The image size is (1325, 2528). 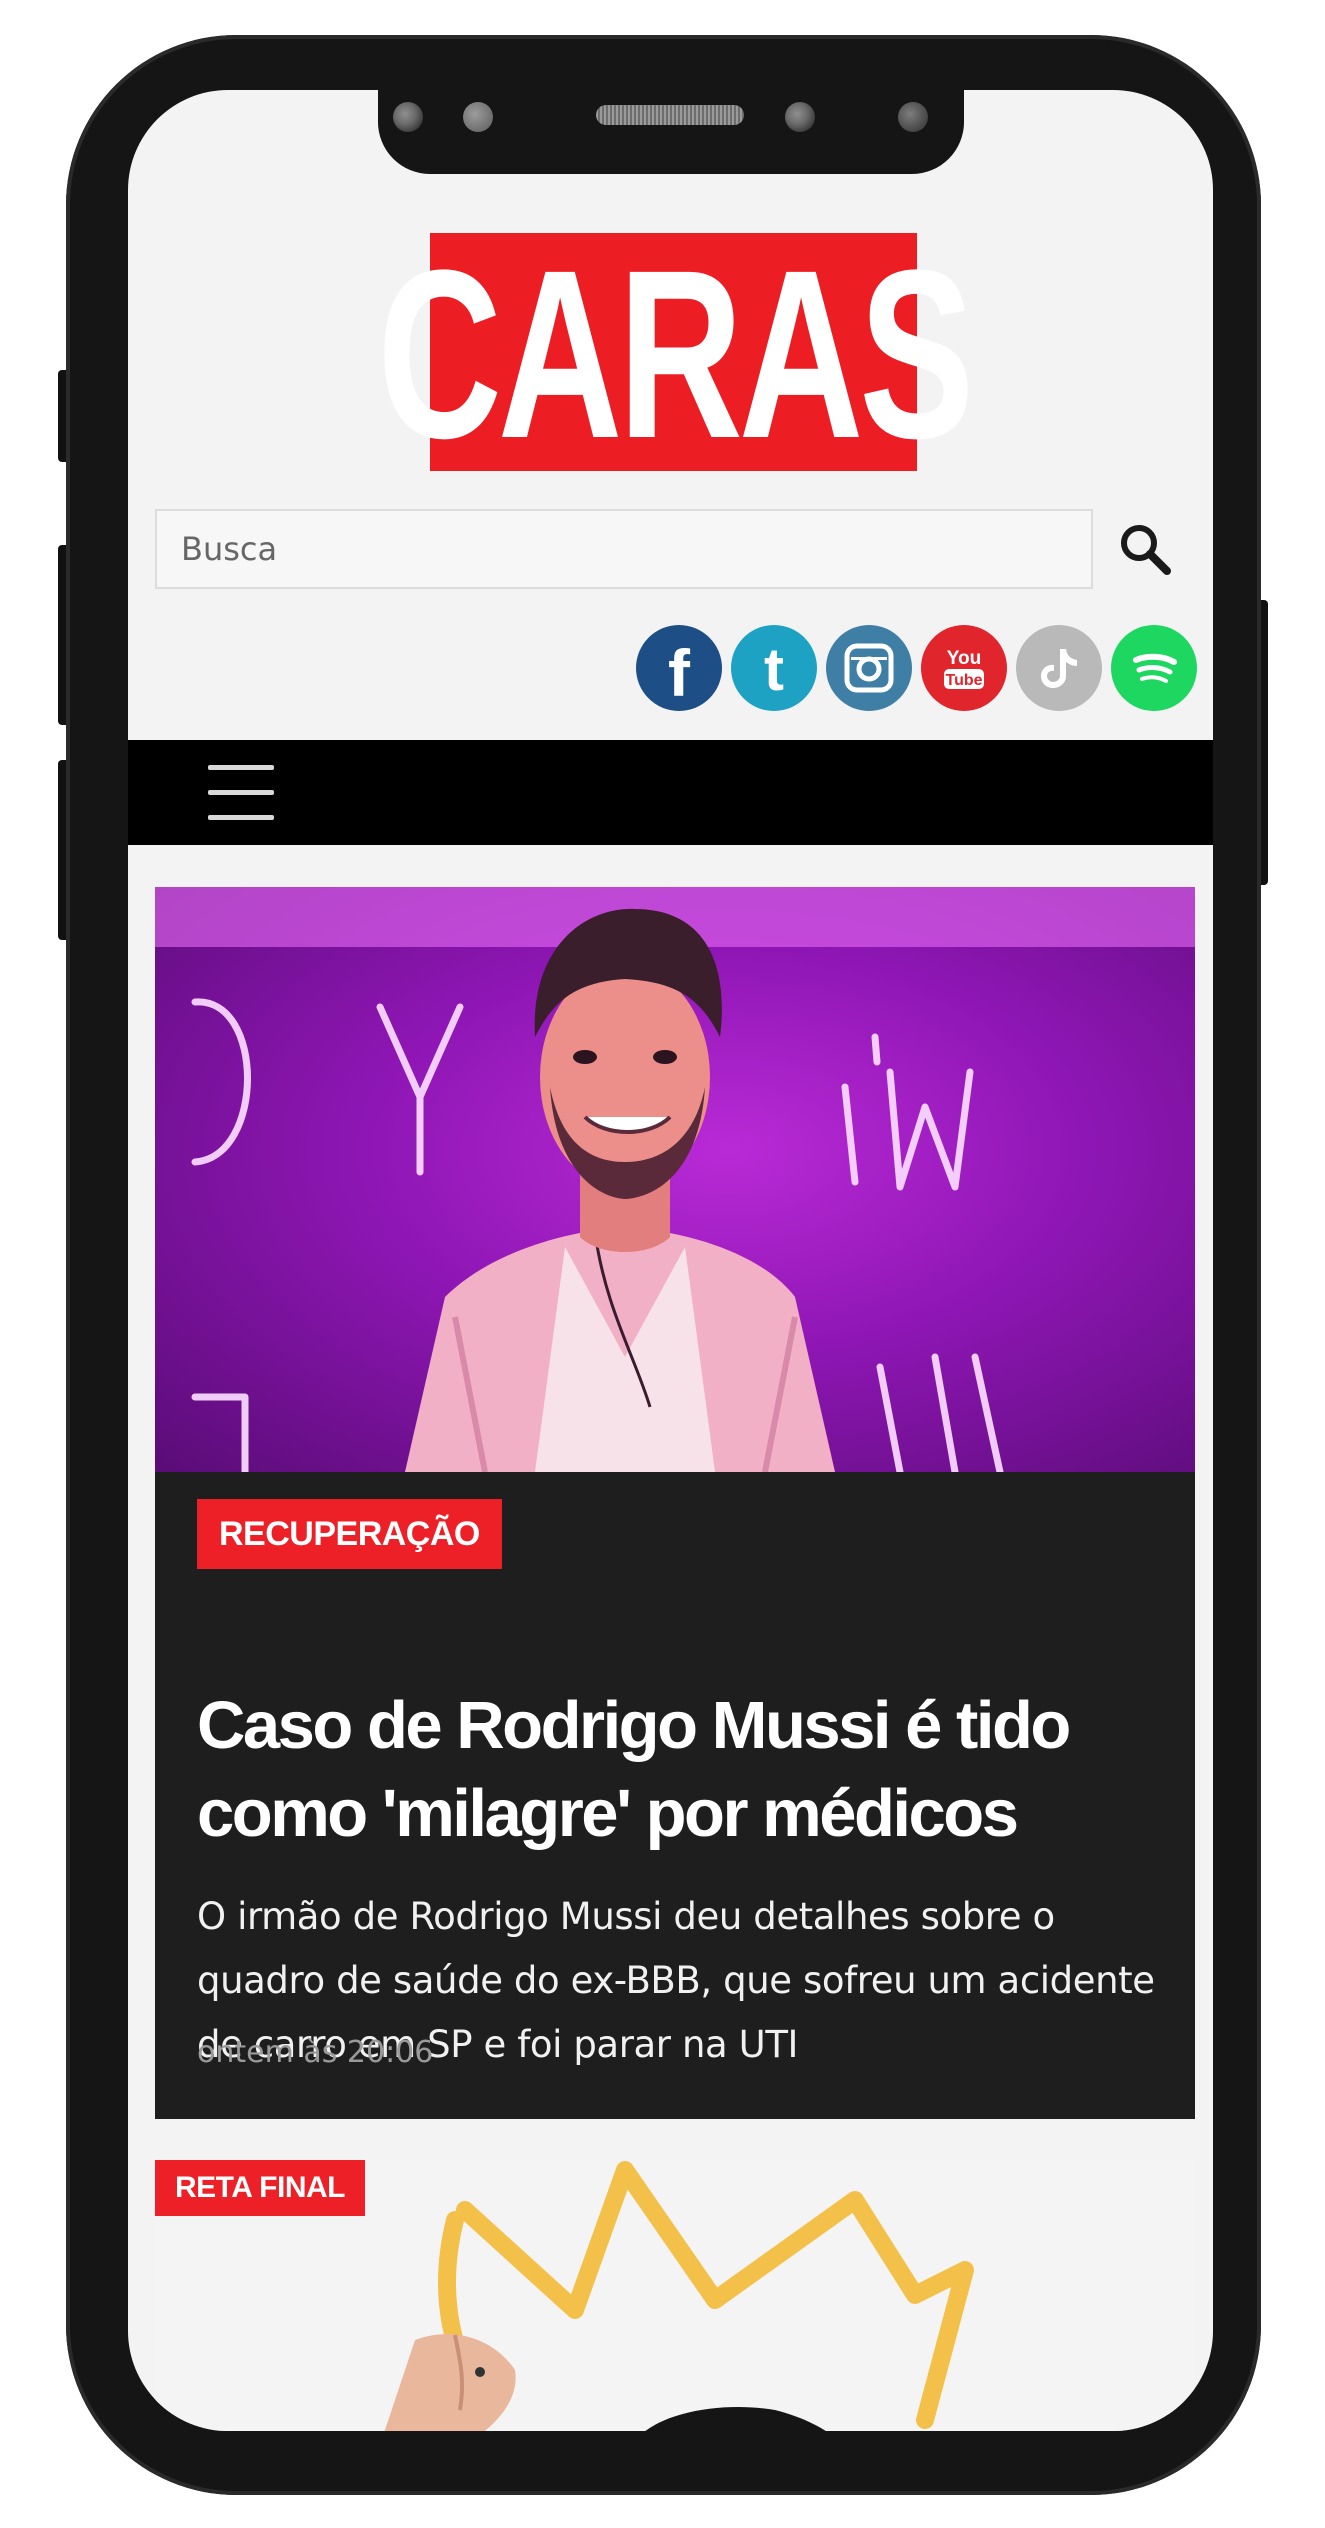 I want to click on instagram-icon, so click(x=869, y=668).